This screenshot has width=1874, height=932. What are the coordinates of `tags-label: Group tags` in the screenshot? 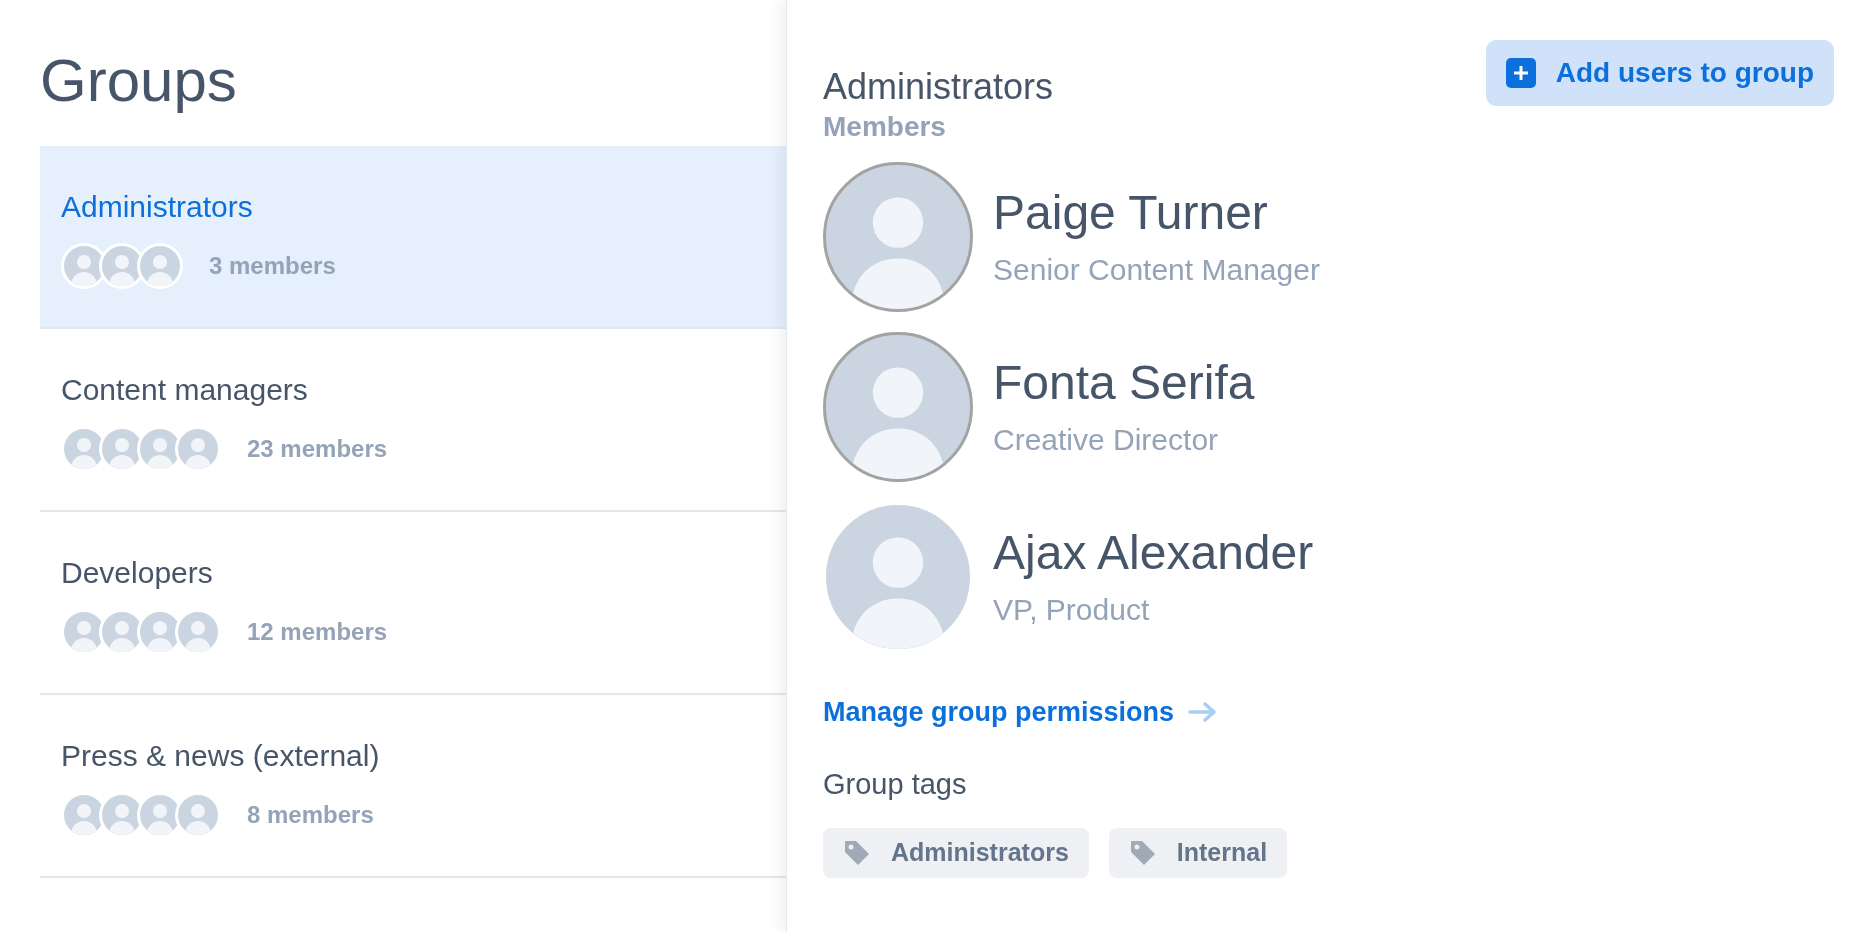 It's located at (895, 784).